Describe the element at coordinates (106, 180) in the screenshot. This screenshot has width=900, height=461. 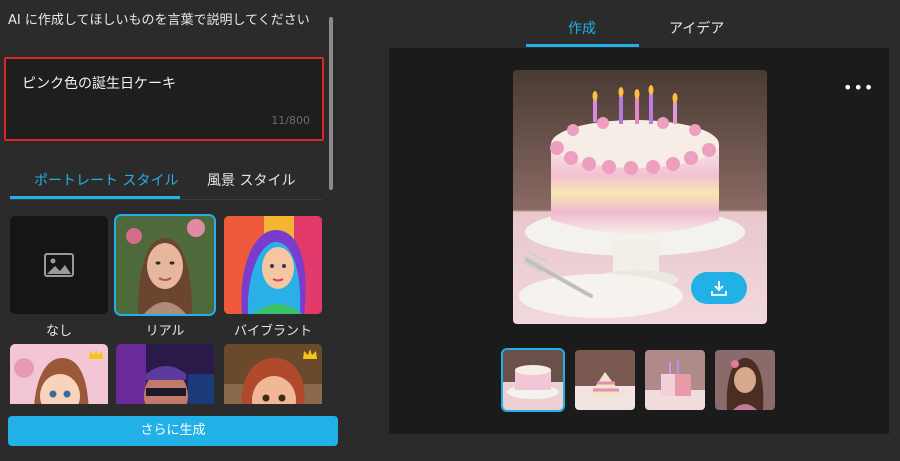
I see `tab-portrait-style: ポートレート スタイル` at that location.